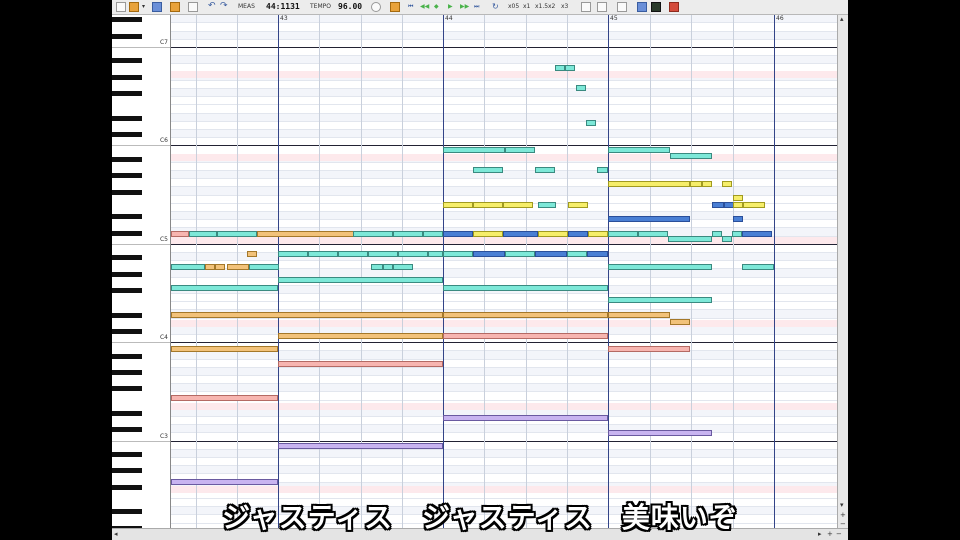 Image resolution: width=960 pixels, height=540 pixels. Describe the element at coordinates (134, 7) in the screenshot. I see `open-folder-icon` at that location.